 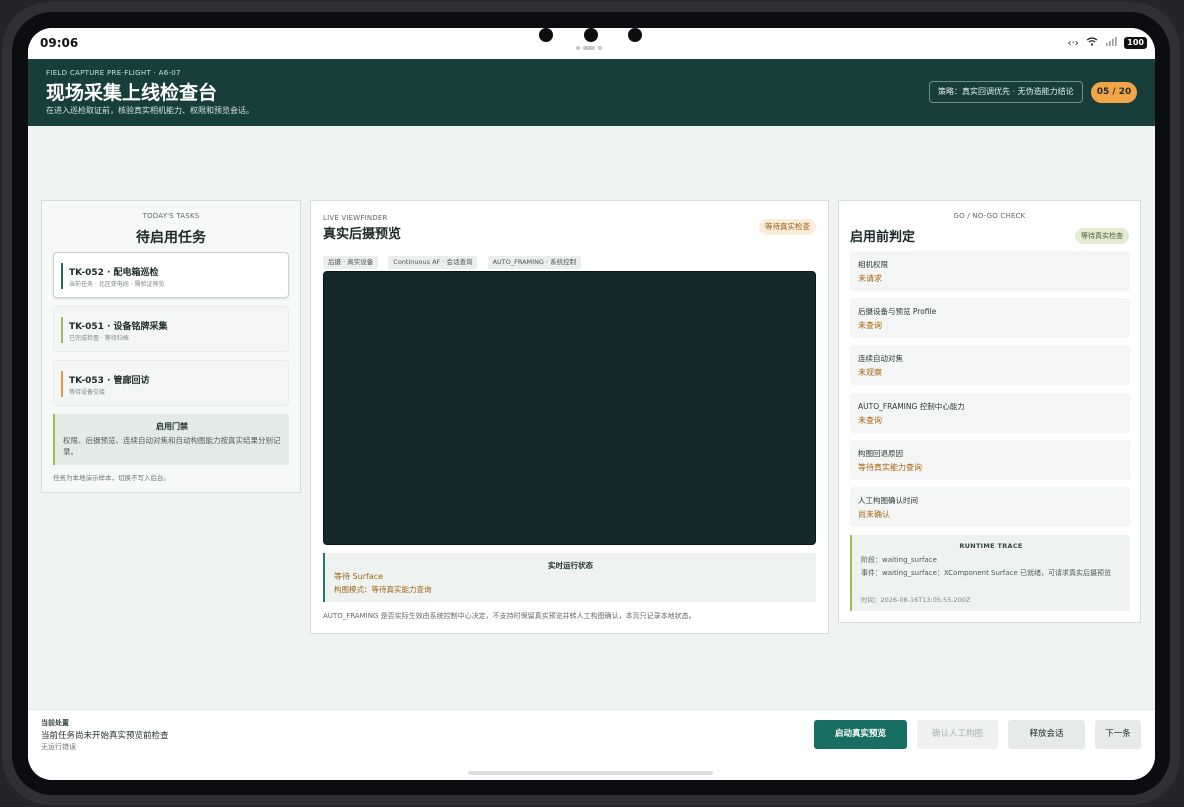 I want to click on check-value: 未请求, so click(x=870, y=278).